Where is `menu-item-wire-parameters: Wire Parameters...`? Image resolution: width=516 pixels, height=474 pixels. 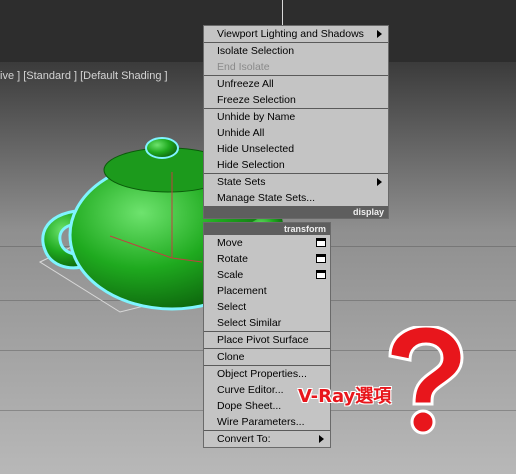
menu-item-wire-parameters: Wire Parameters... is located at coordinates (267, 422).